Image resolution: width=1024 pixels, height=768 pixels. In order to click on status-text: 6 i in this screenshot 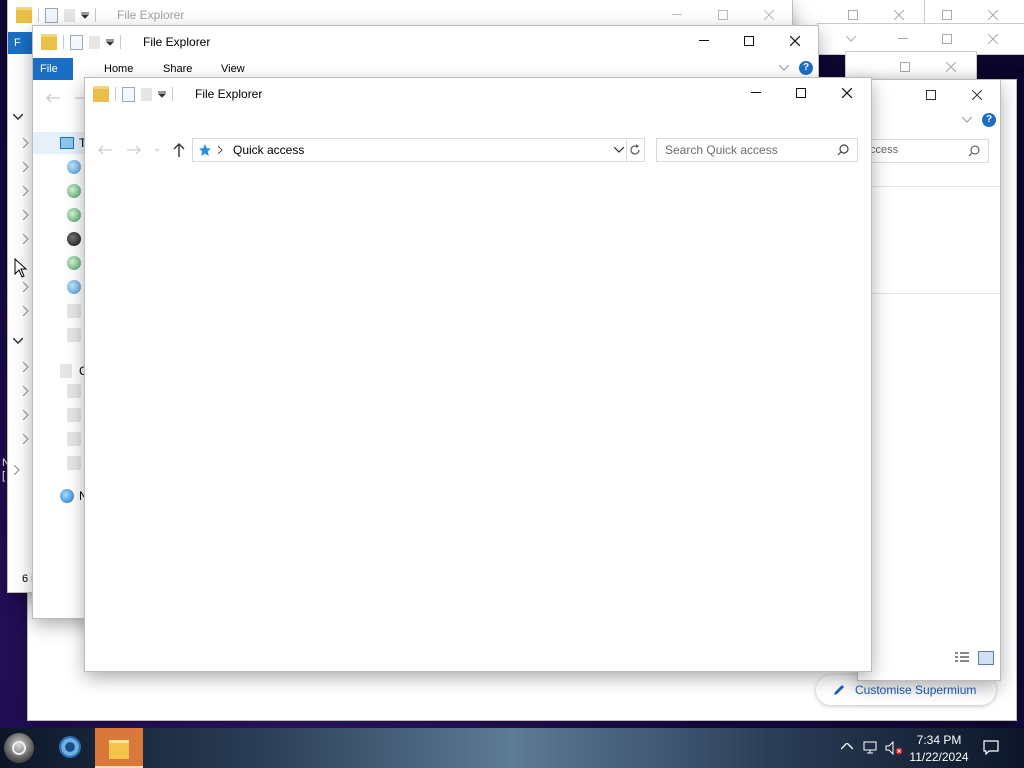, I will do `click(28, 579)`.